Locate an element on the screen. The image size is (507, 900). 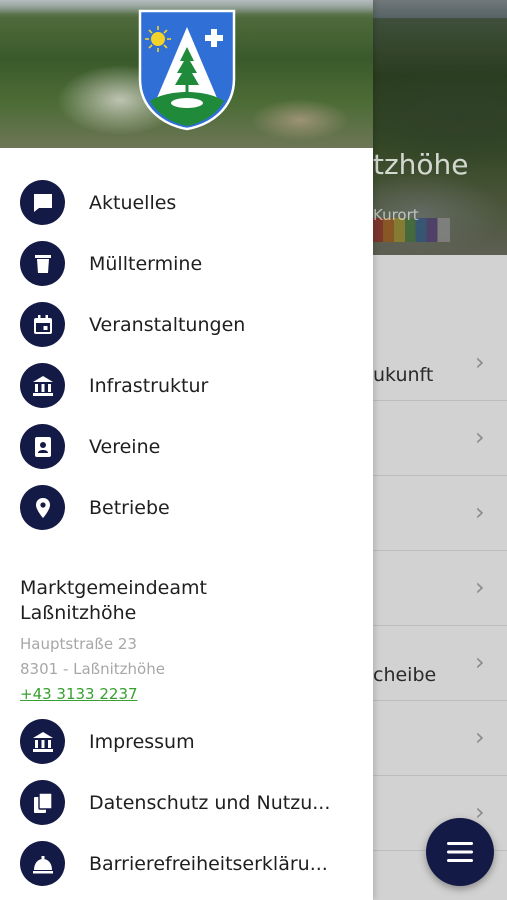
municipality-subtitle: Kurort is located at coordinates (396, 215).